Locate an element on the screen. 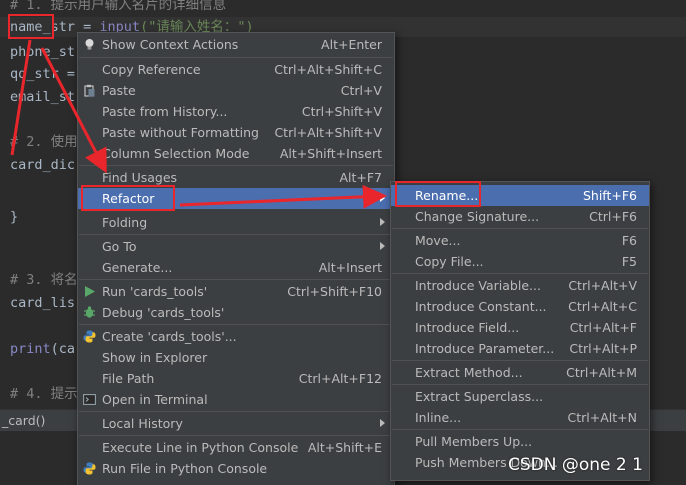  menu-item-introduce-field: Introduce Field... Ctrl+Alt+F is located at coordinates (520, 327).